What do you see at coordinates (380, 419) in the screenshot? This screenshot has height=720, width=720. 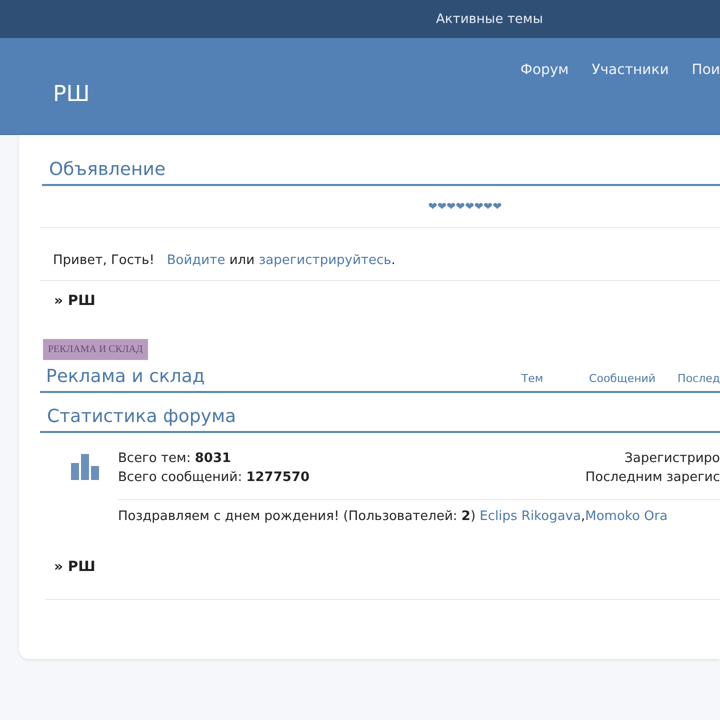 I see `section-title: Статистика форума` at bounding box center [380, 419].